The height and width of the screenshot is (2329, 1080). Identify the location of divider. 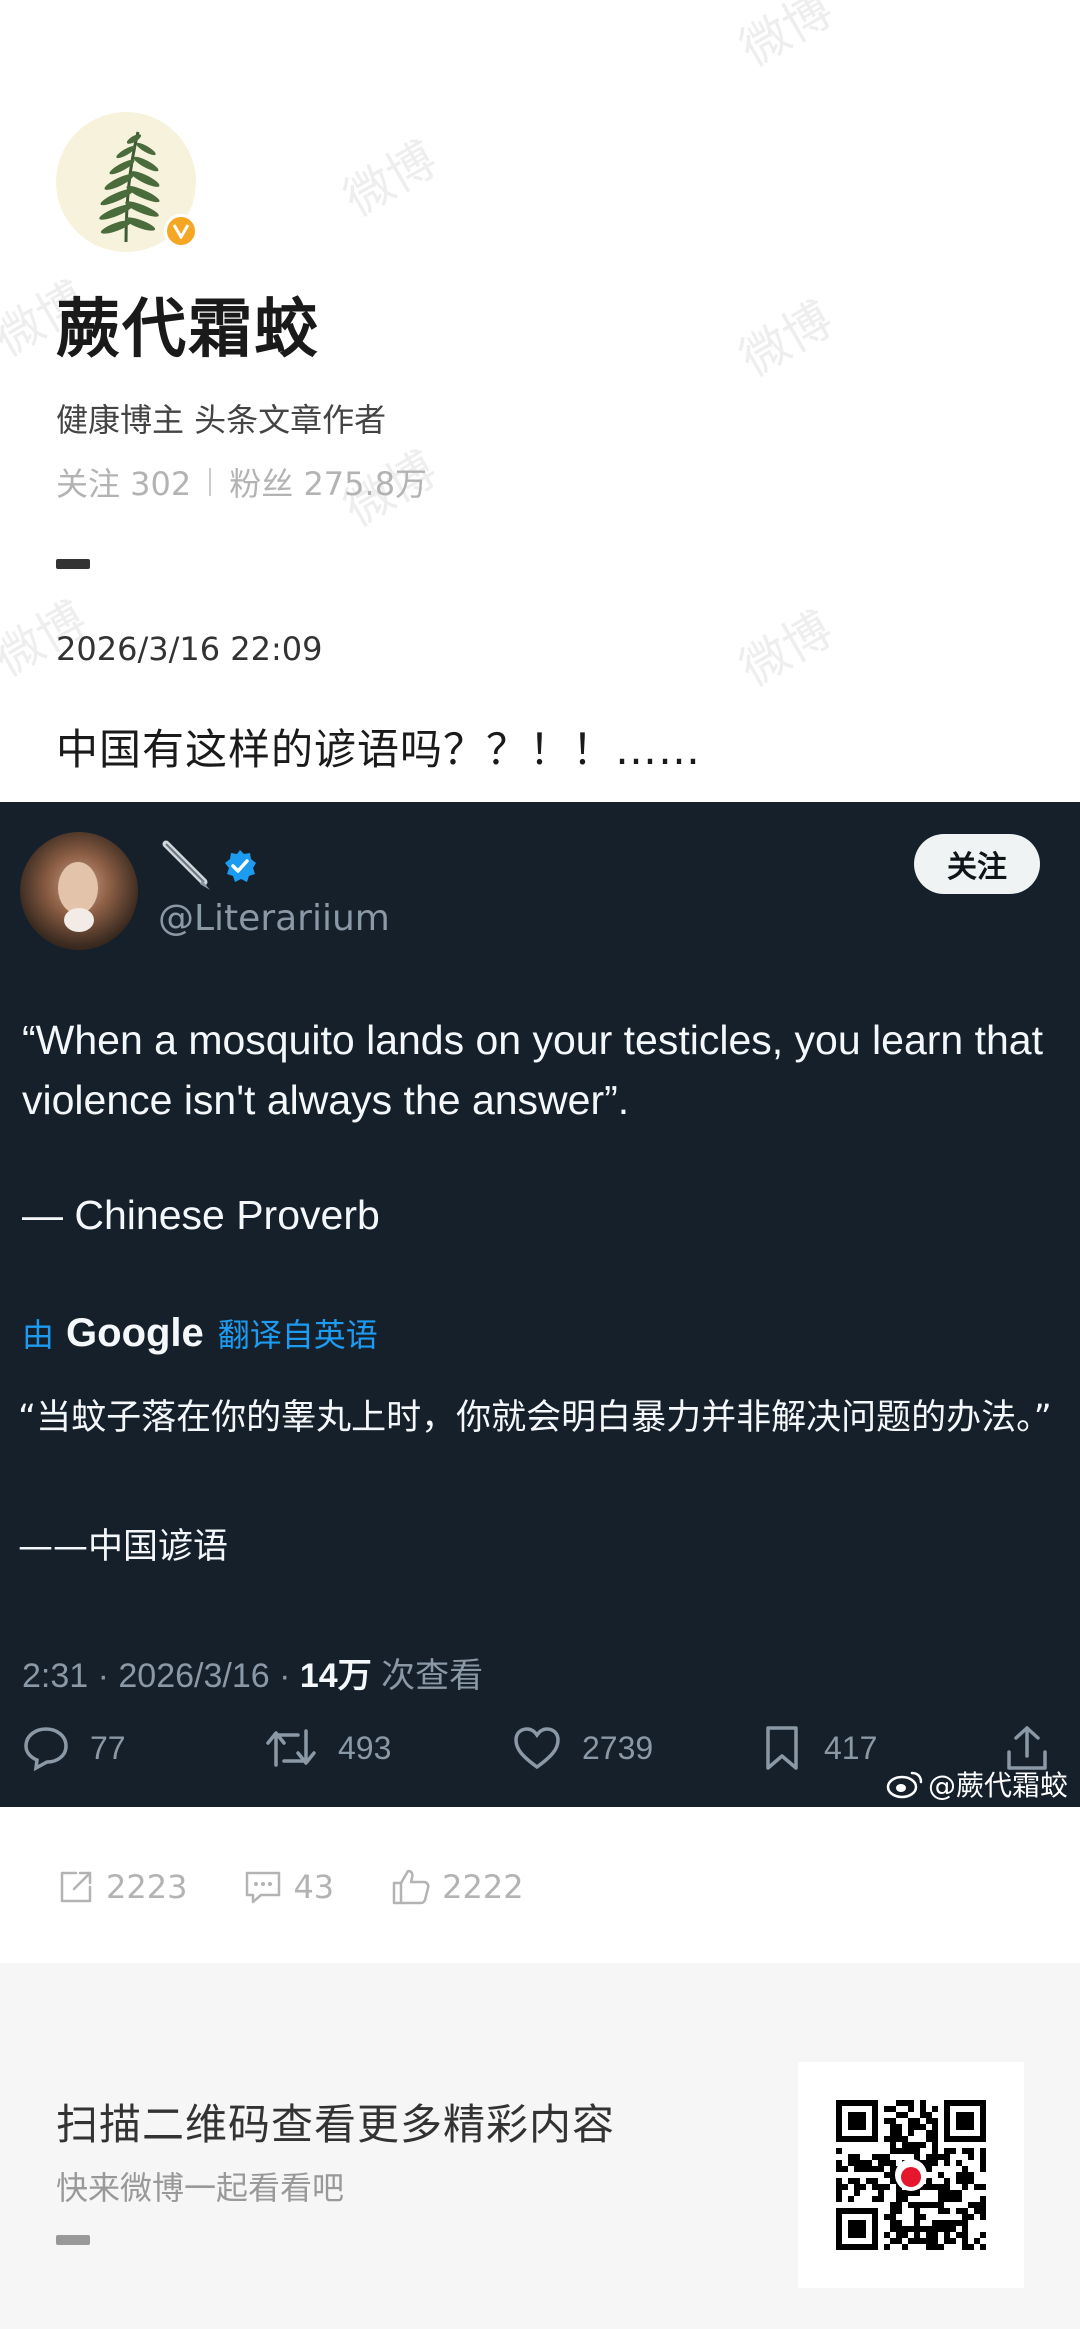
(210, 482).